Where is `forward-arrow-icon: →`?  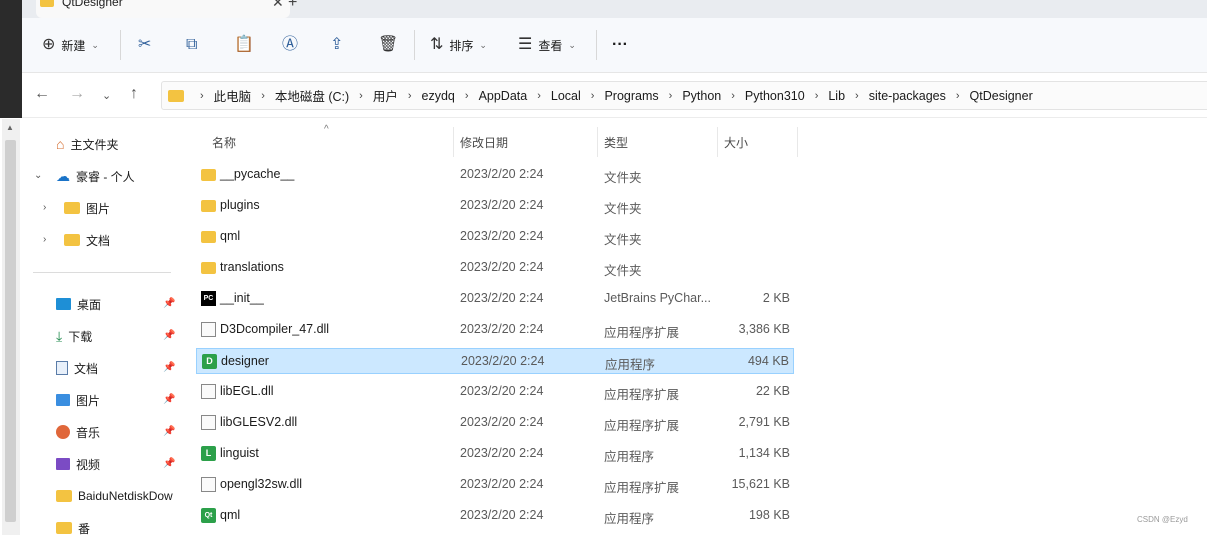
forward-arrow-icon: → is located at coordinates (77, 94).